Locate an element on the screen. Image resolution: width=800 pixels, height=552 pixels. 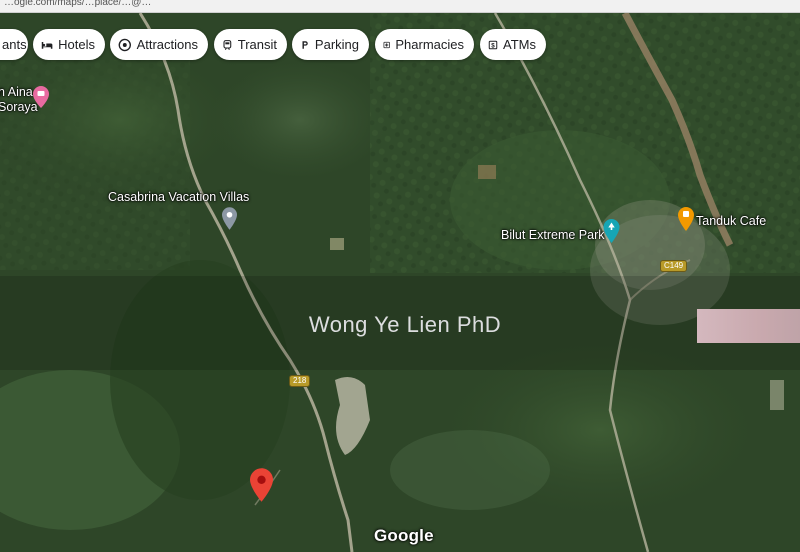
cafe-pin-icon is located at coordinates (686, 219).